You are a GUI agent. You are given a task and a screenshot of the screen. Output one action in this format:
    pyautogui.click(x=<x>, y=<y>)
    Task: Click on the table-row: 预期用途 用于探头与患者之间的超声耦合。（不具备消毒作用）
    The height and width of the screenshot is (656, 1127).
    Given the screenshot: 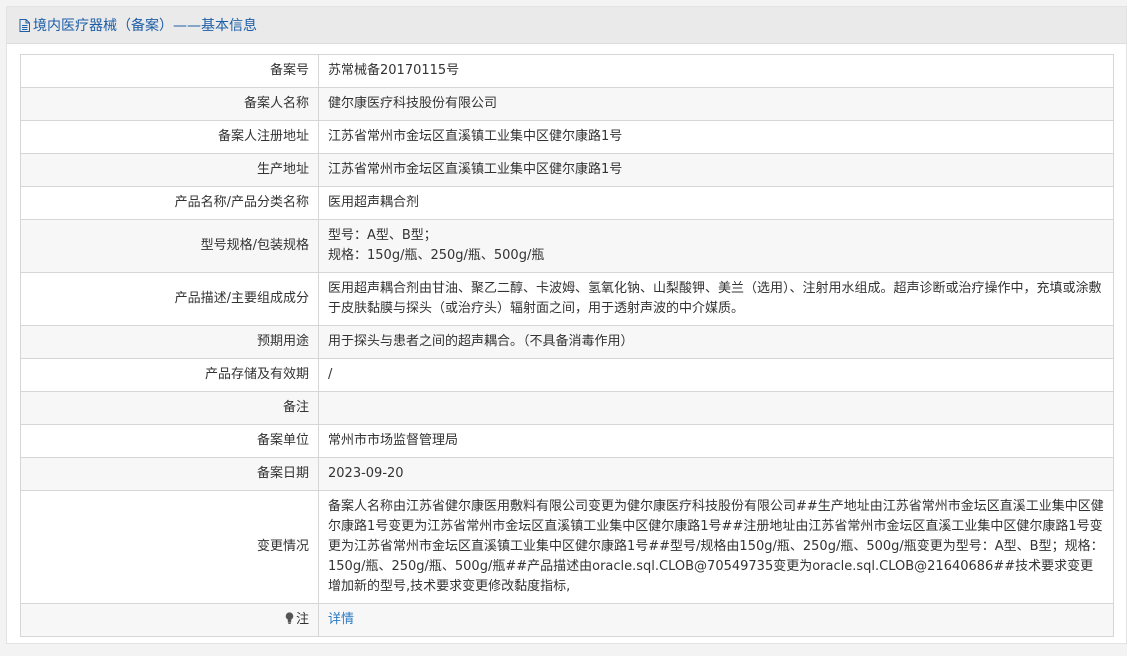 What is the action you would take?
    pyautogui.click(x=567, y=342)
    